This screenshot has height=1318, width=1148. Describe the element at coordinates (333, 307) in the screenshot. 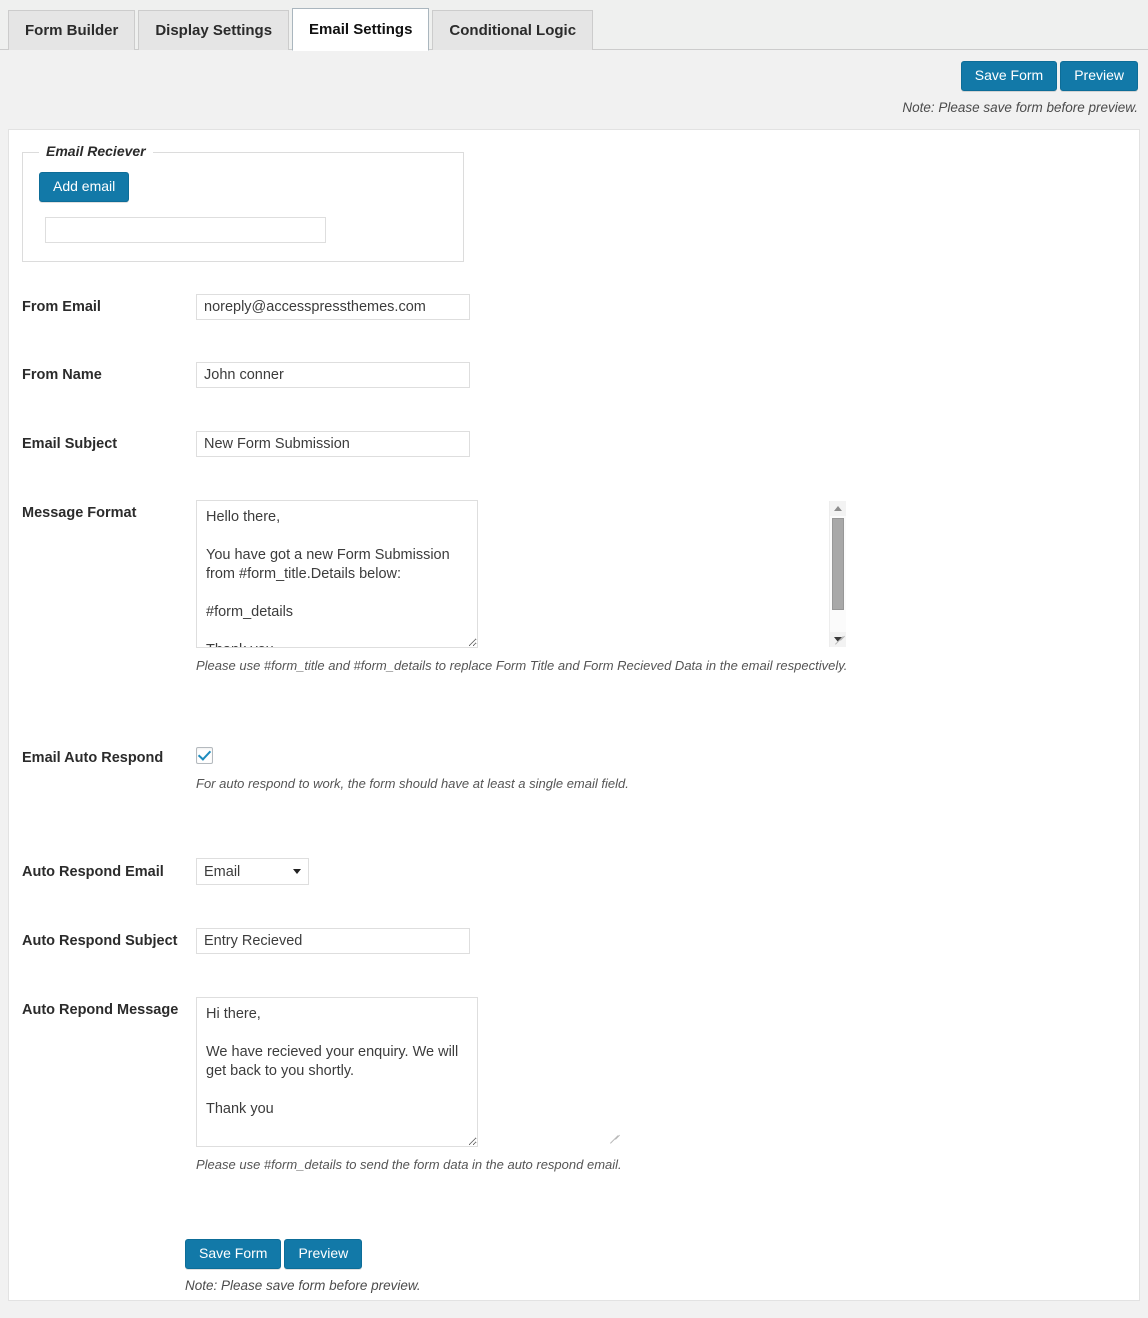

I see `from-email-input` at that location.